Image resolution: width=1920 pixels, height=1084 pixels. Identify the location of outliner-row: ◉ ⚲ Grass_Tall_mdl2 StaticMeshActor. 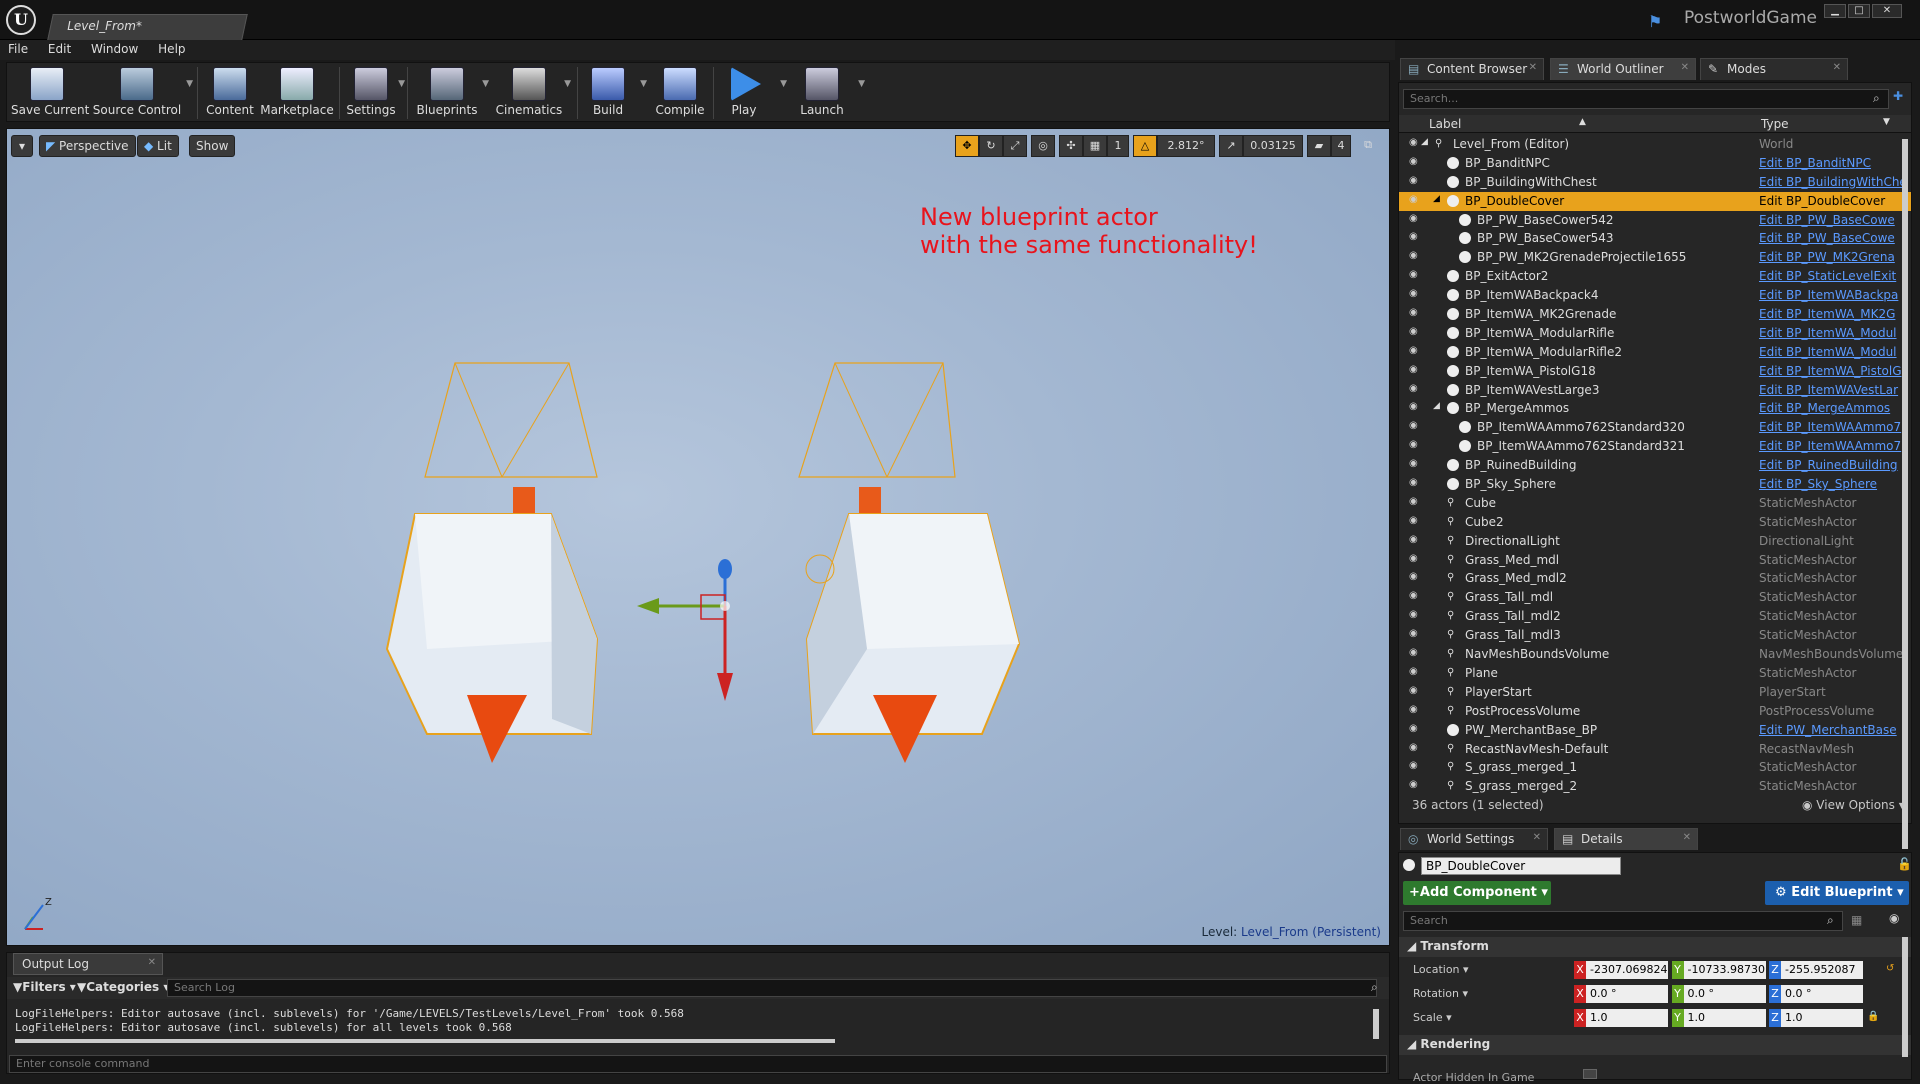
(1655, 616).